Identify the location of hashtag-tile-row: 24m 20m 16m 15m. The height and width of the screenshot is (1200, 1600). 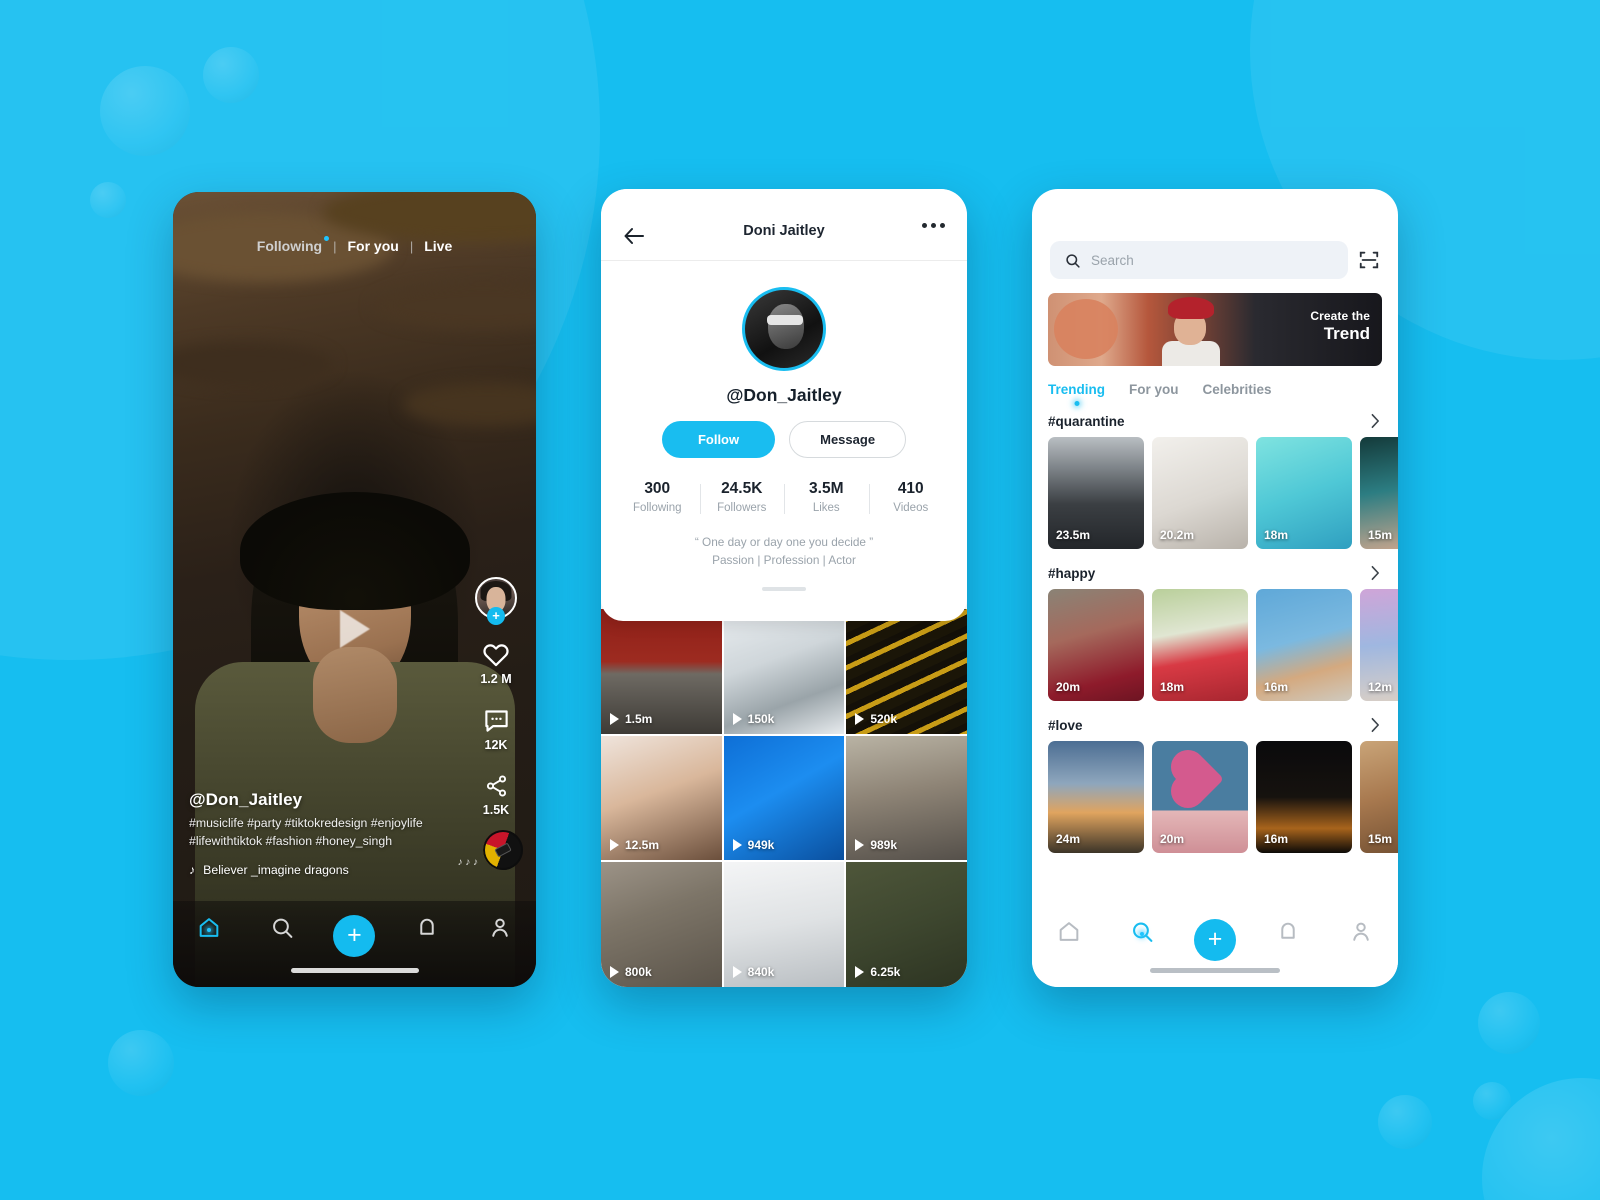
(1215, 797).